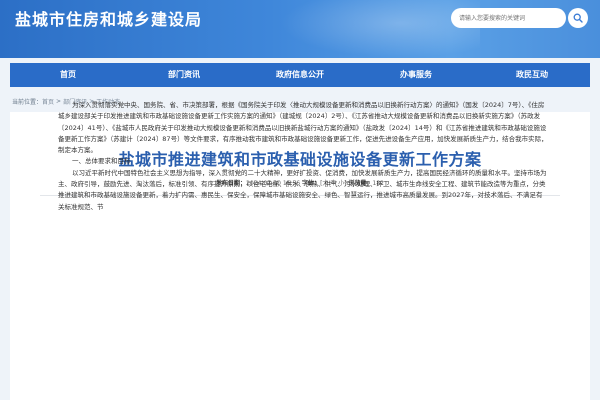 The image size is (600, 400). Describe the element at coordinates (532, 75) in the screenshot. I see `nav-item-interaction: 政民互动` at that location.